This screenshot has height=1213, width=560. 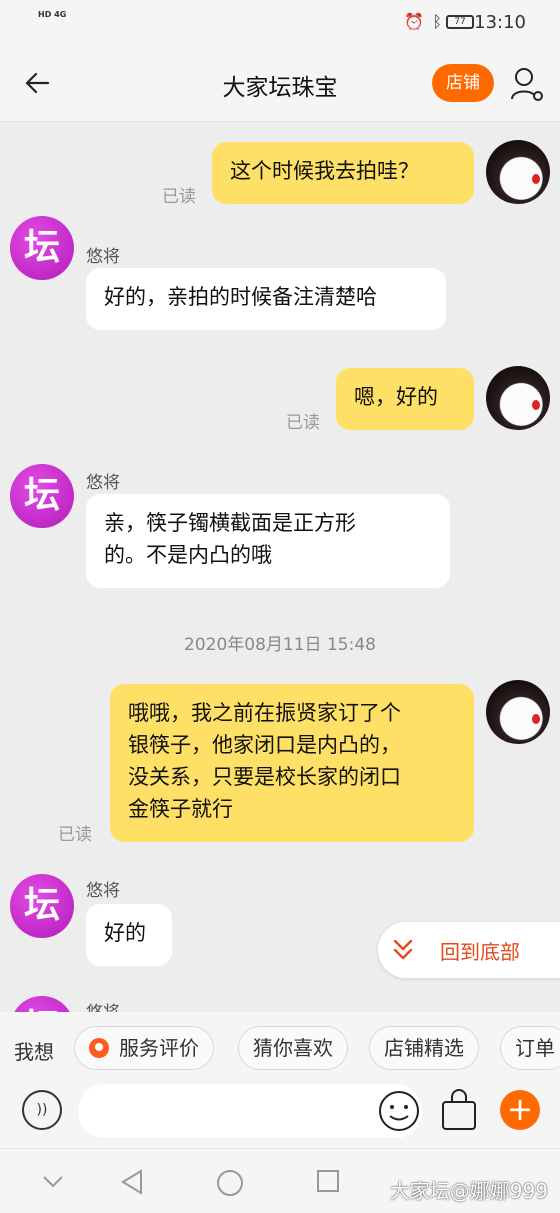 What do you see at coordinates (520, 1110) in the screenshot?
I see `plus-icon: +` at bounding box center [520, 1110].